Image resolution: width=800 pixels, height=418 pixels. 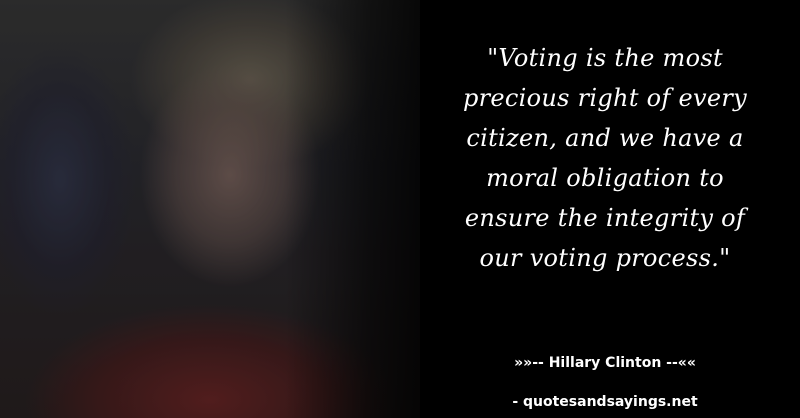 What do you see at coordinates (605, 58) in the screenshot?
I see `quote-line: "Voting is the most` at bounding box center [605, 58].